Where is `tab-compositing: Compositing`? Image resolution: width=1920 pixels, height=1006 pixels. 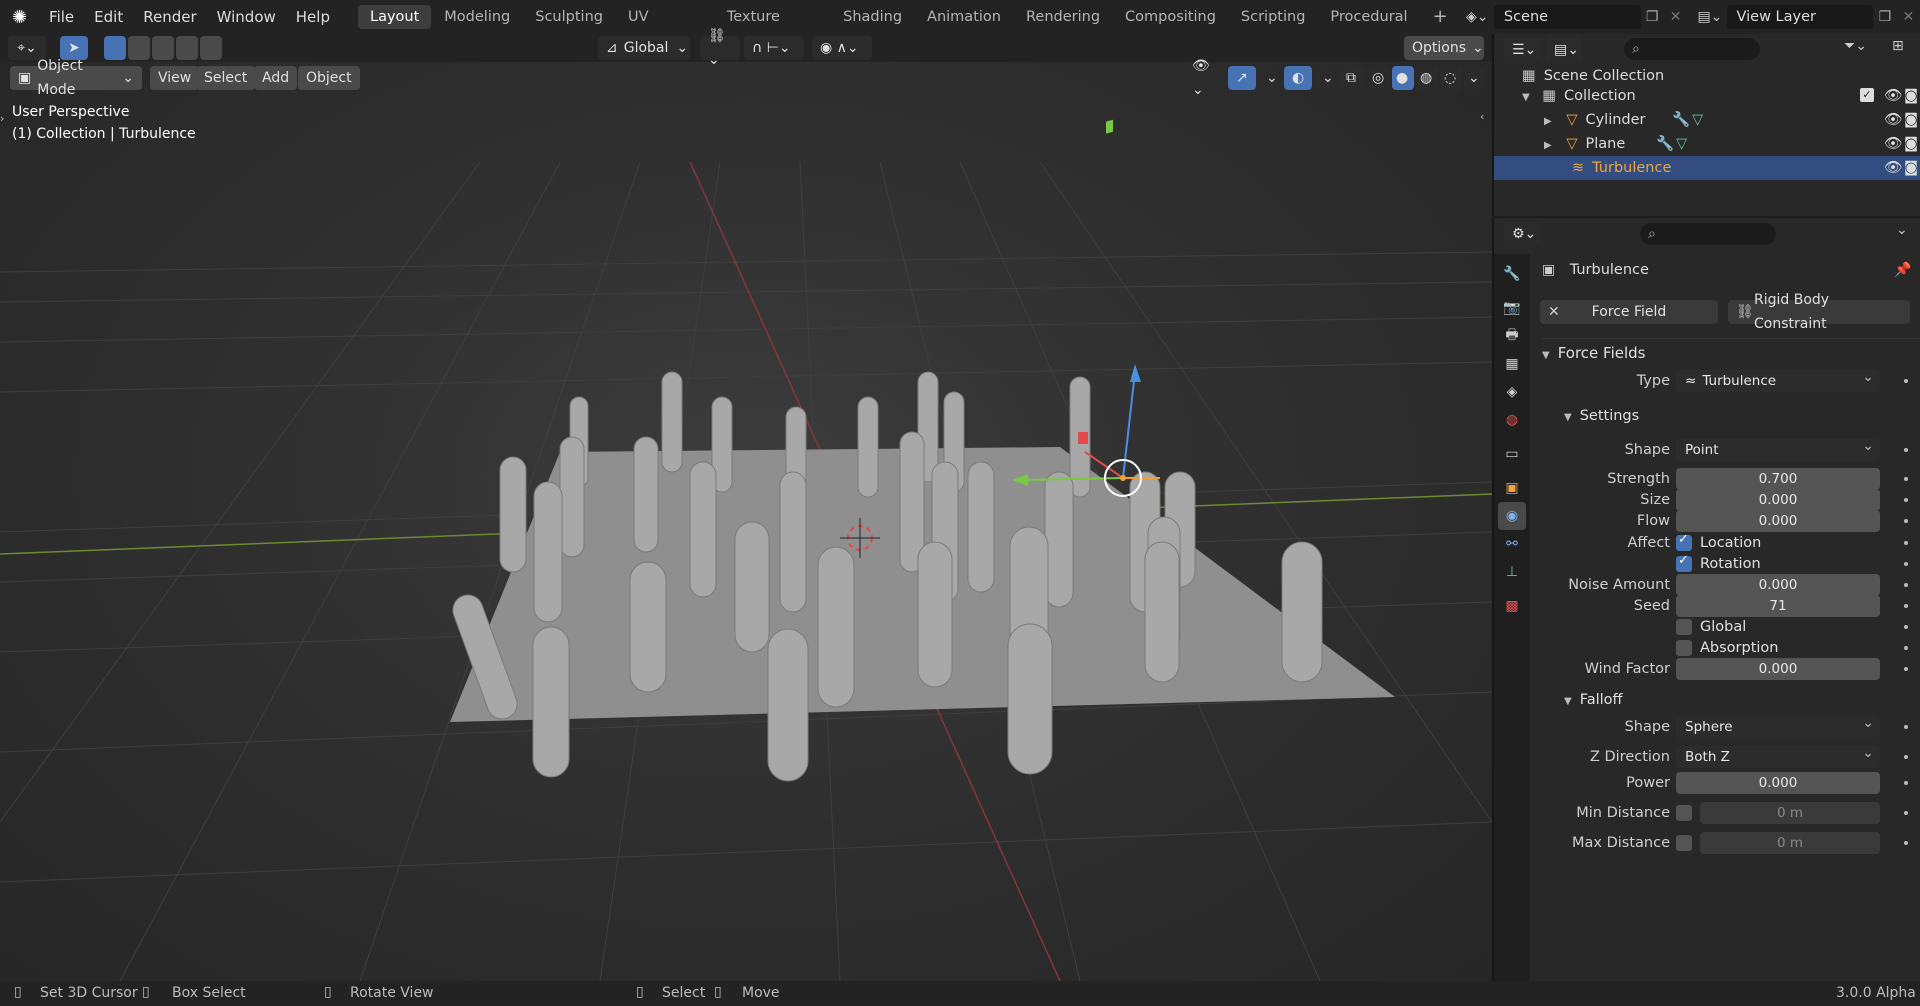 tab-compositing: Compositing is located at coordinates (1170, 17).